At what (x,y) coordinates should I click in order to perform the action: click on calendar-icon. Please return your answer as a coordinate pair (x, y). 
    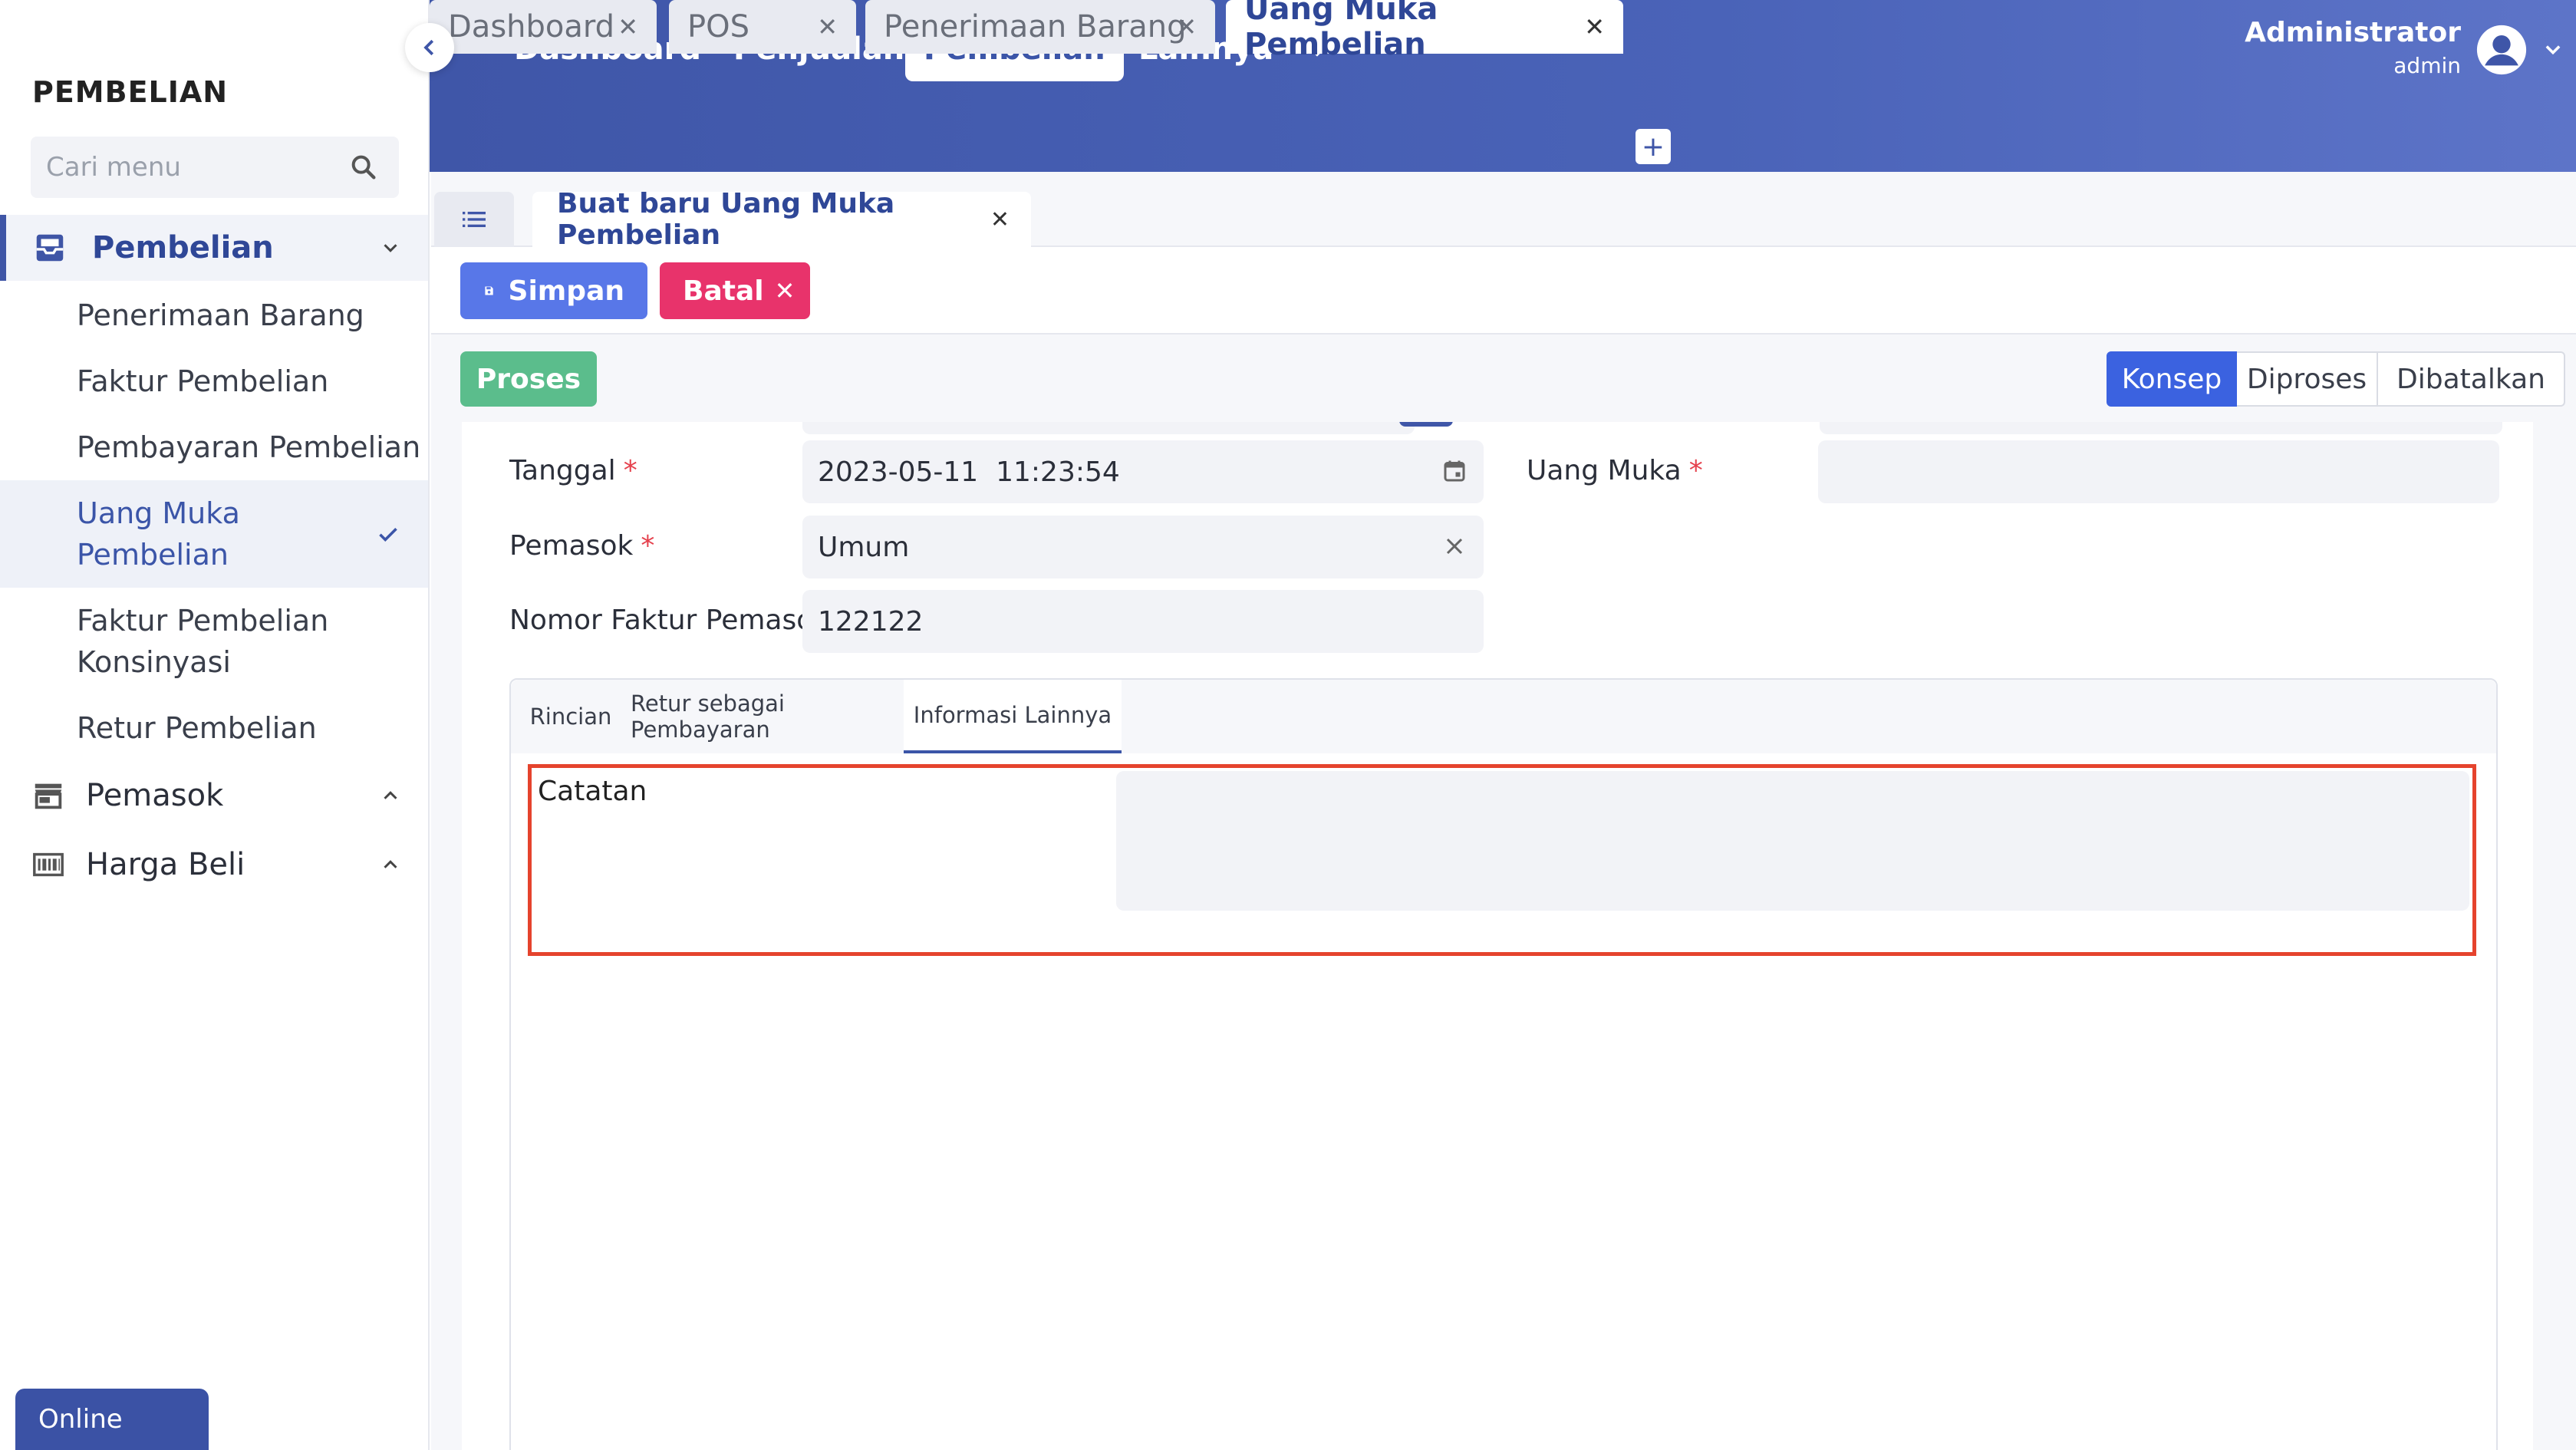
    Looking at the image, I should click on (1454, 471).